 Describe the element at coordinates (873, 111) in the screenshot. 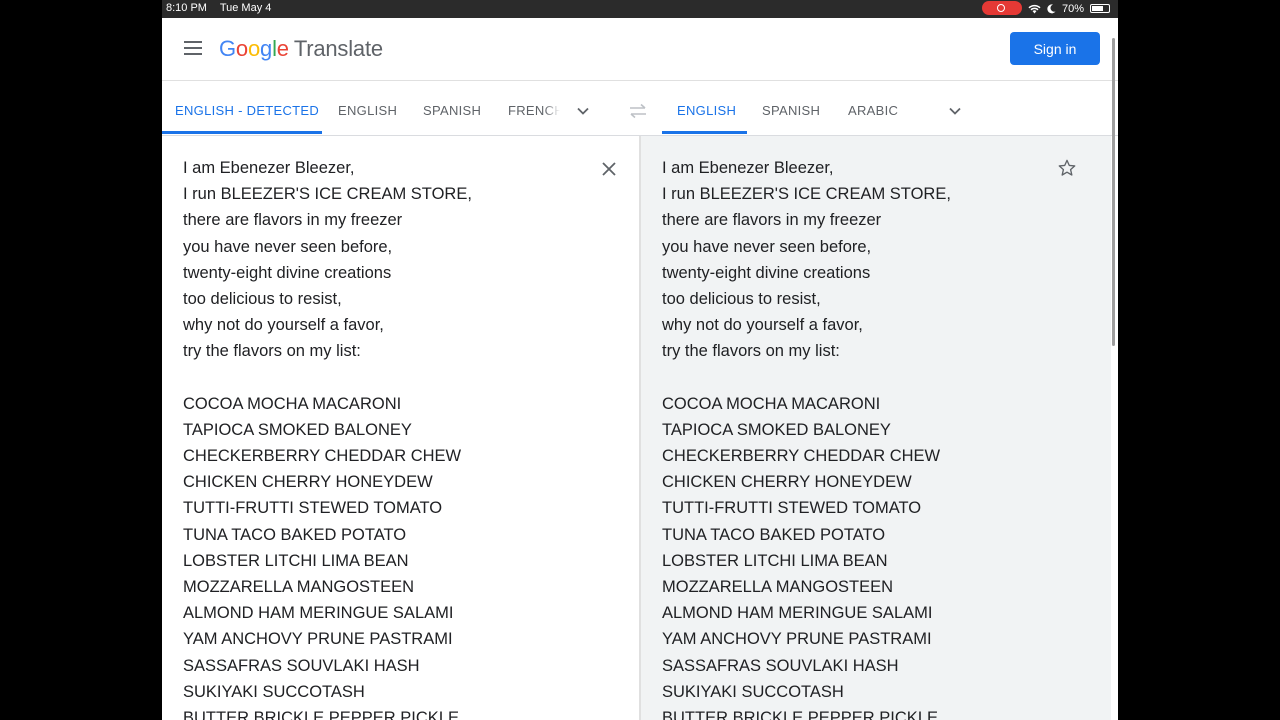

I see `target-lang-tab-arabic: ARABIC` at that location.